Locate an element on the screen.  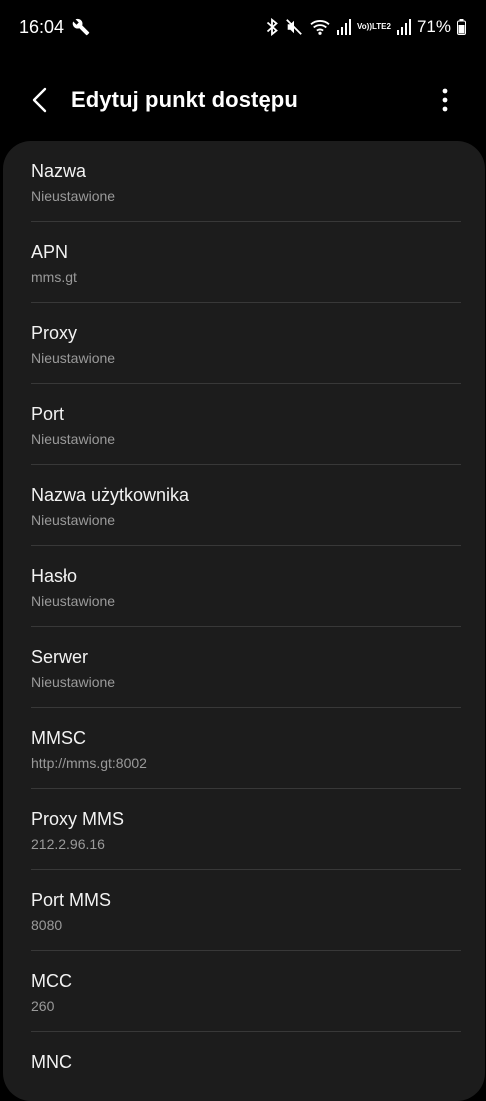
field-value: 212.2.96.16 is located at coordinates (68, 844).